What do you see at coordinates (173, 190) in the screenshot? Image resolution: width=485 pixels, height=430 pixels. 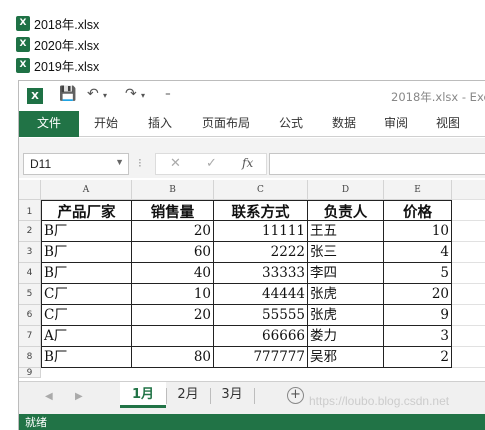 I see `column-header: B` at bounding box center [173, 190].